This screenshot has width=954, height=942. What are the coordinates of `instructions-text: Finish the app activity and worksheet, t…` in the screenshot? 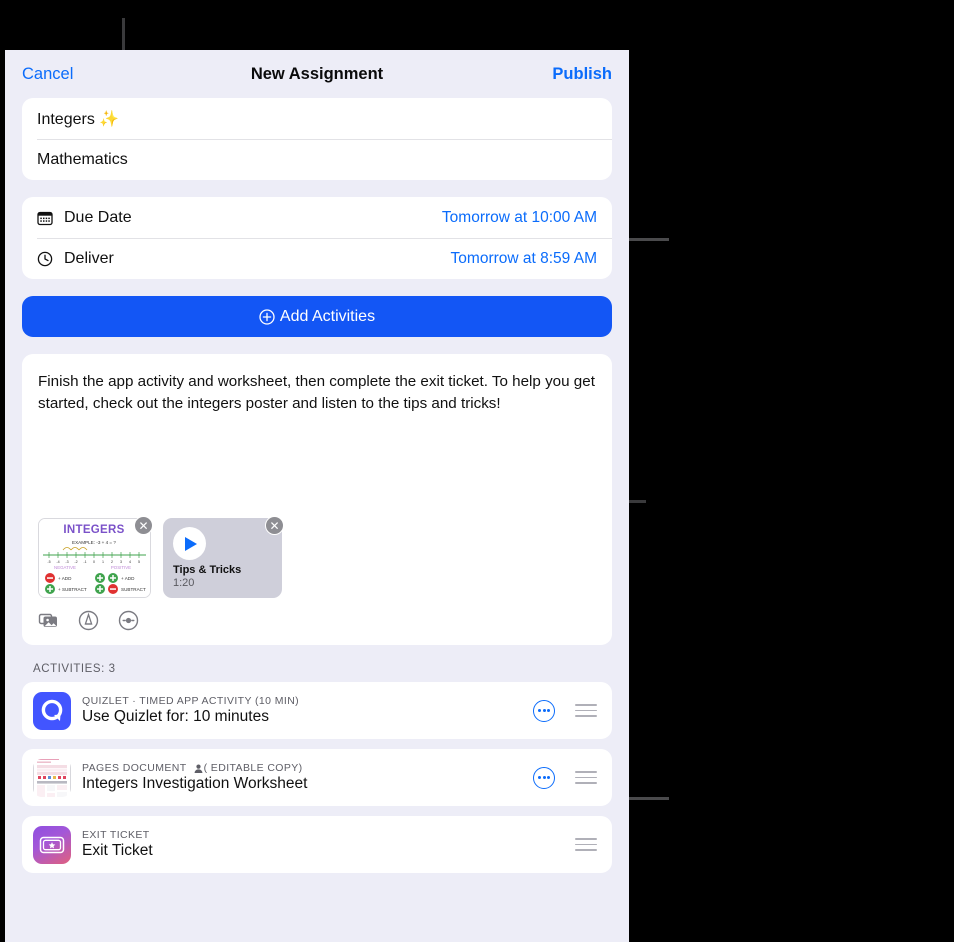 It's located at (317, 393).